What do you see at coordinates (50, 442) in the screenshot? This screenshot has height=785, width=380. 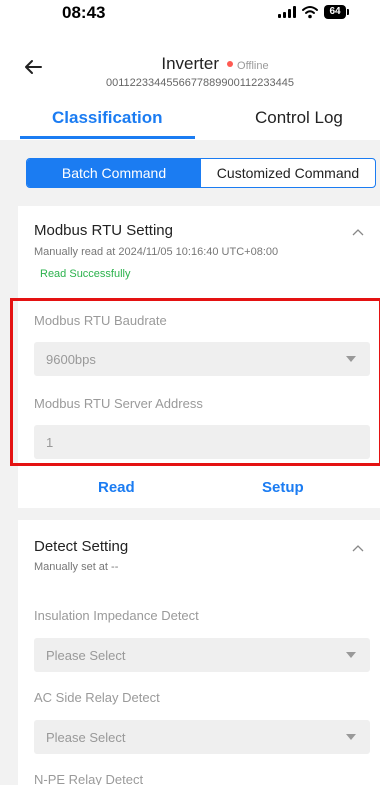 I see `server-address-value: 1` at bounding box center [50, 442].